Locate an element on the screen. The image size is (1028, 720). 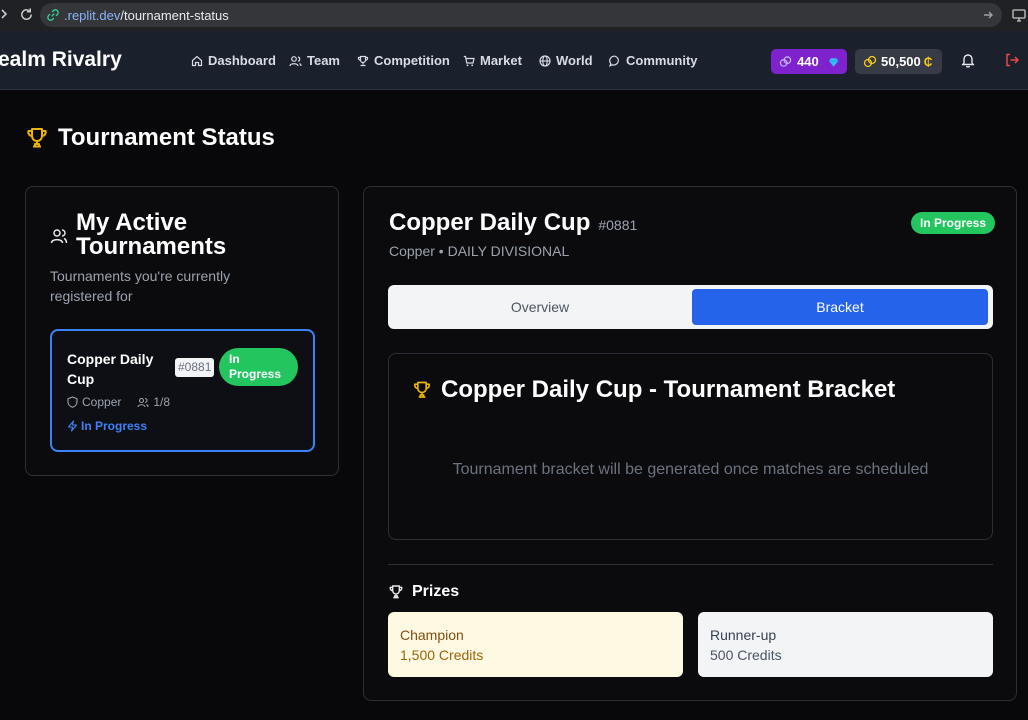
nav-dashboard: Dashboard is located at coordinates (233, 60).